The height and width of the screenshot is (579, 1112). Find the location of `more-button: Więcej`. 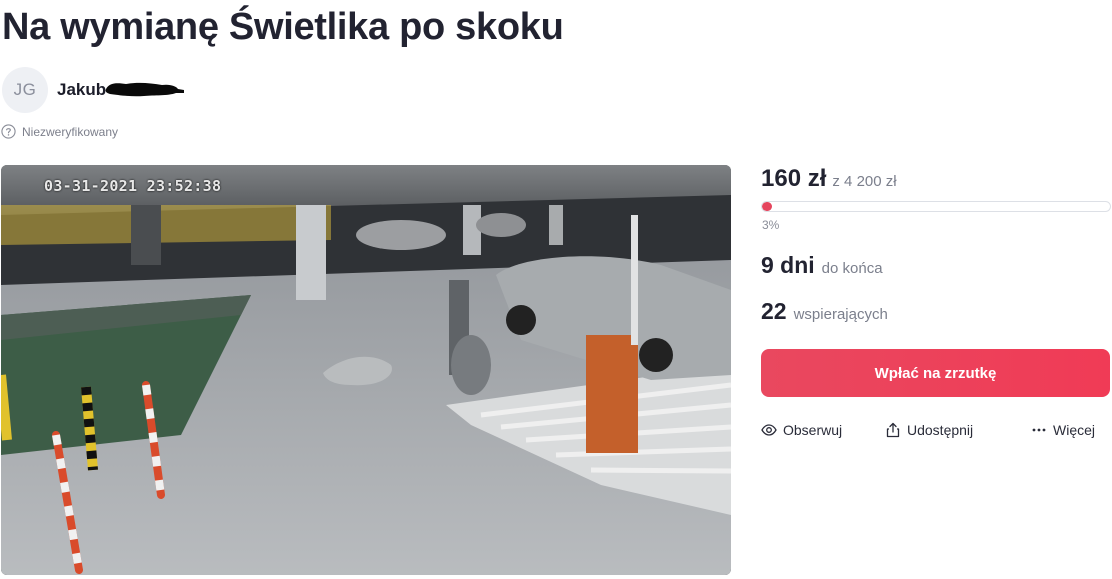

more-button: Więcej is located at coordinates (1063, 430).